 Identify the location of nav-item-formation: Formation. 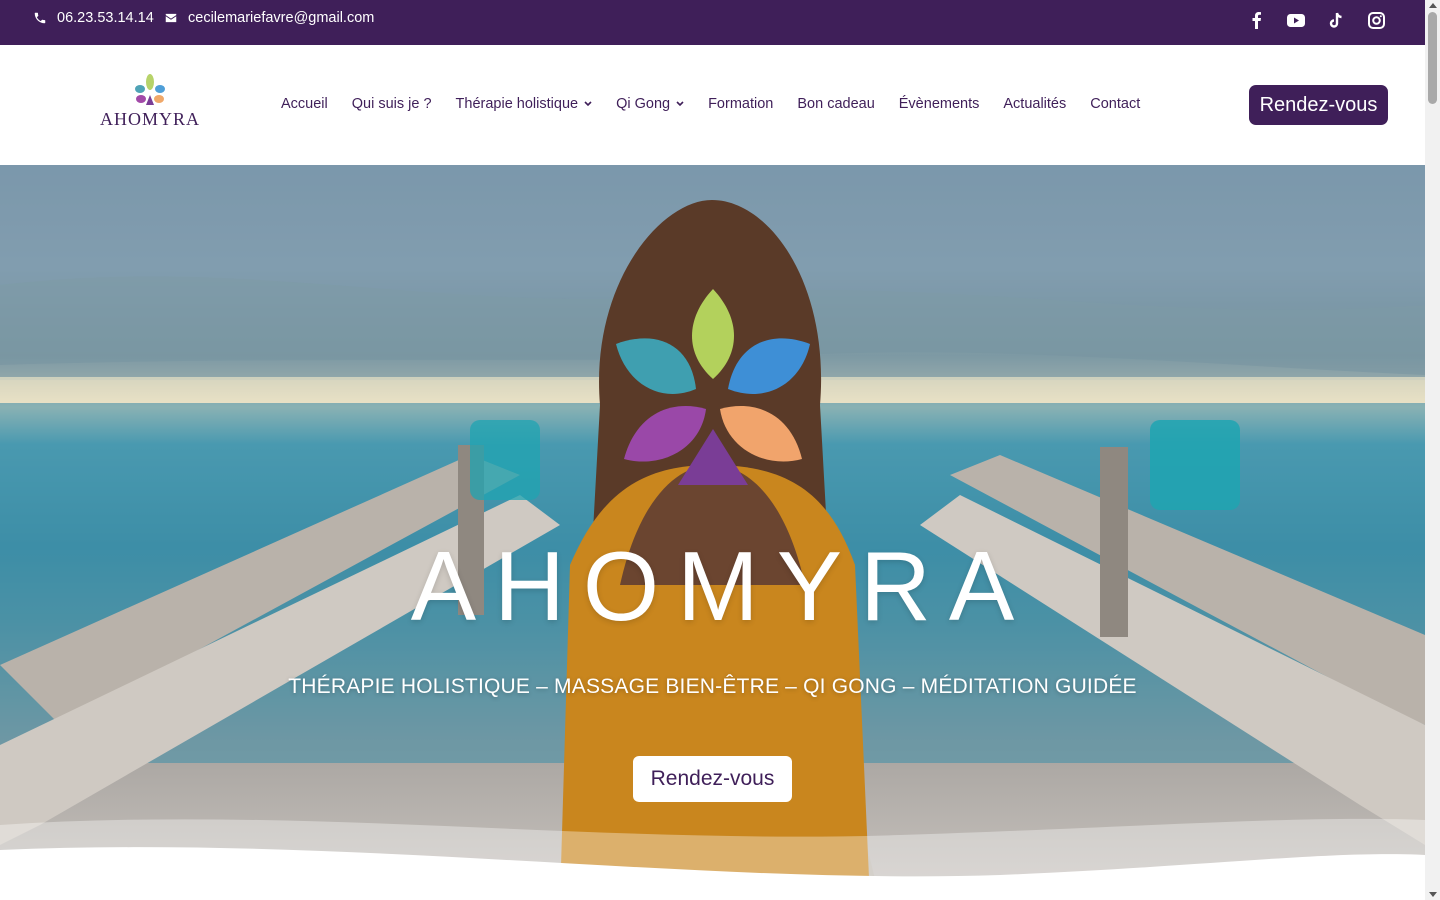
(740, 104).